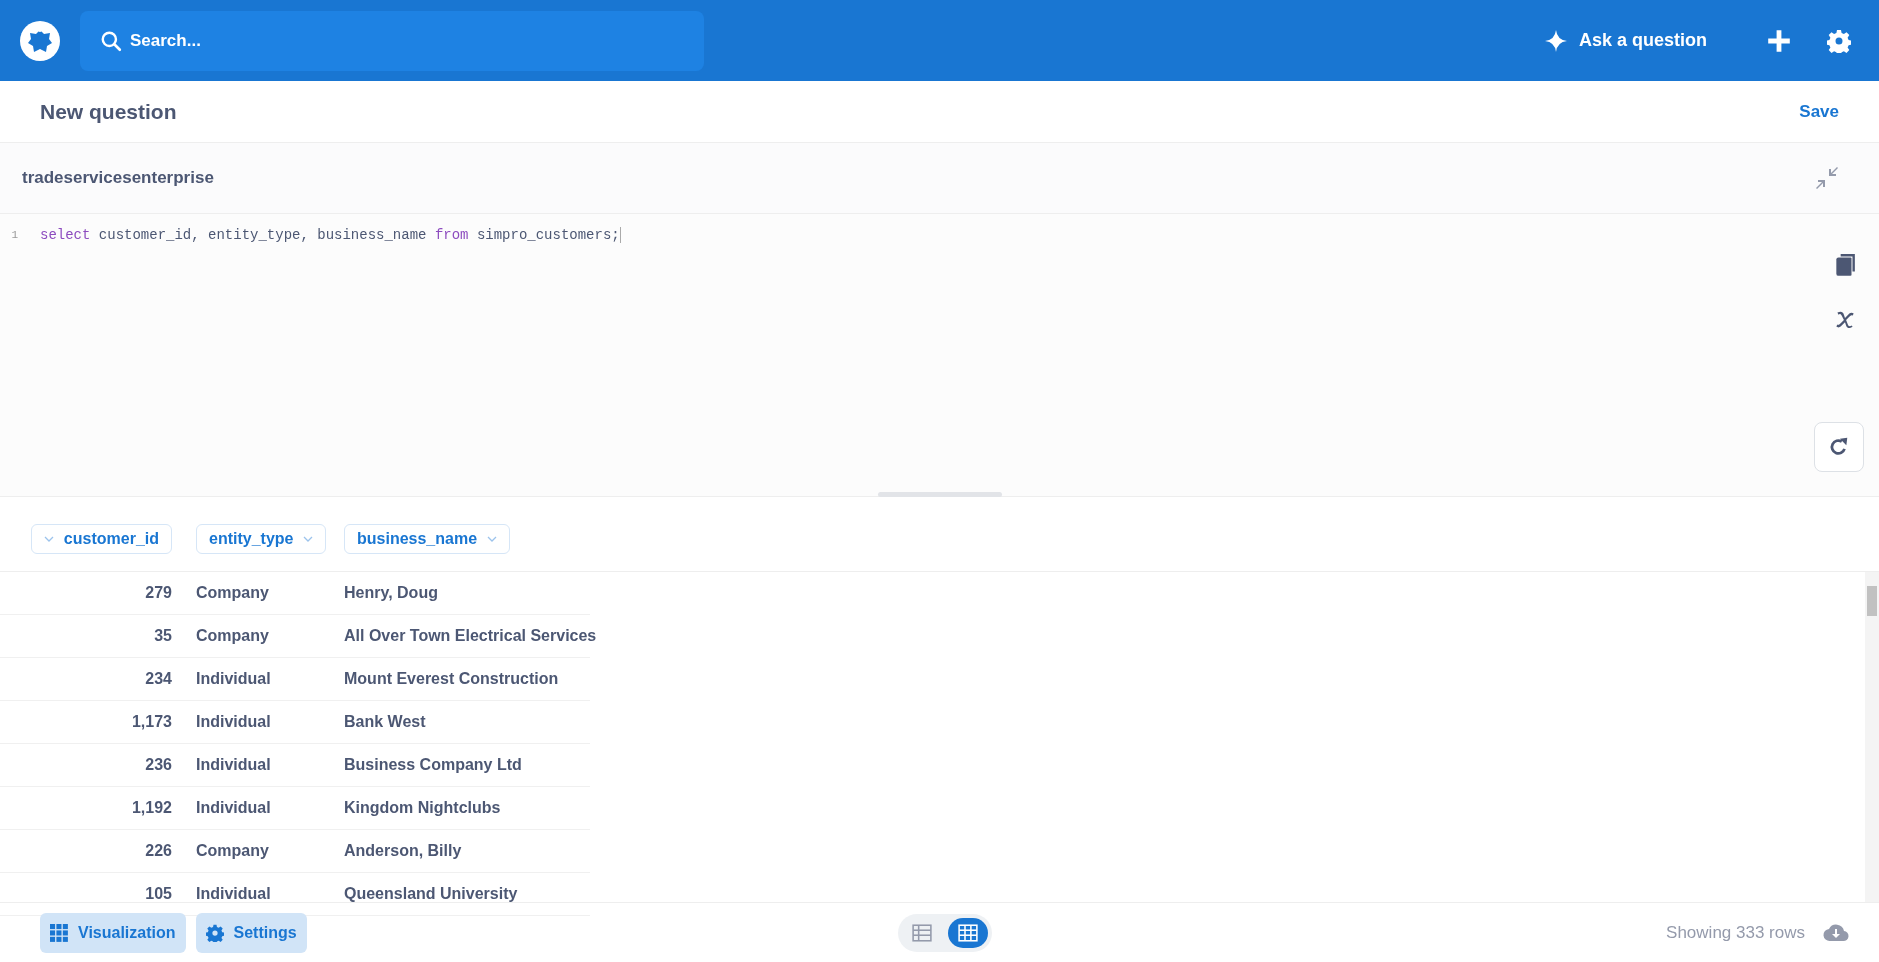  Describe the element at coordinates (151, 722) in the screenshot. I see `table-cell-text: 1,173` at that location.